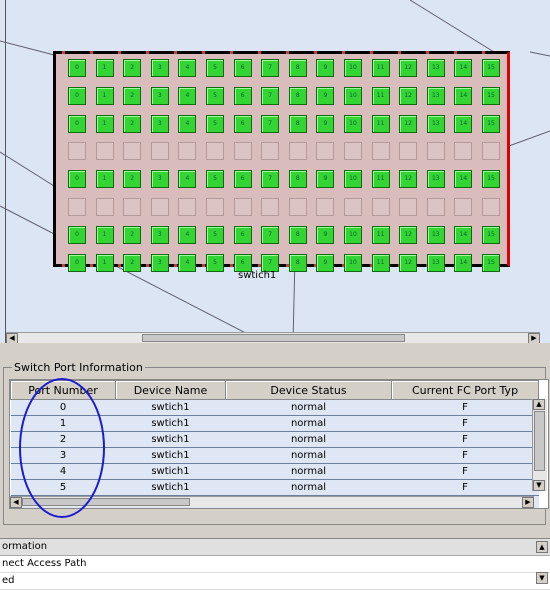 The width and height of the screenshot is (550, 590). I want to click on table-horizontal-scrollbar: ◀ ▶, so click(272, 502).